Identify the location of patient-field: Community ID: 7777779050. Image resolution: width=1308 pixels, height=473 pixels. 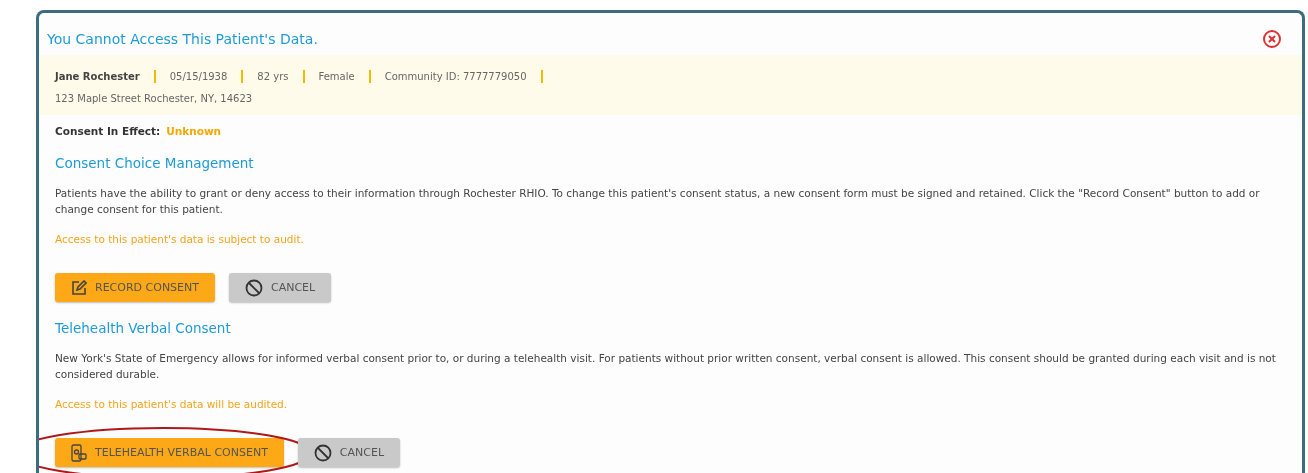
(455, 76).